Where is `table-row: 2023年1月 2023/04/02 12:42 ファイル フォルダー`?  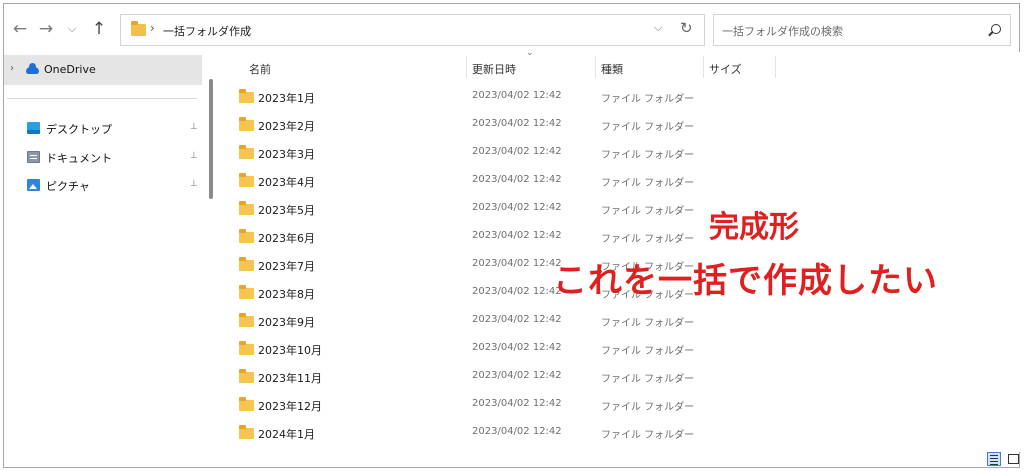 table-row: 2023年1月 2023/04/02 12:42 ファイル フォルダー is located at coordinates (609, 96).